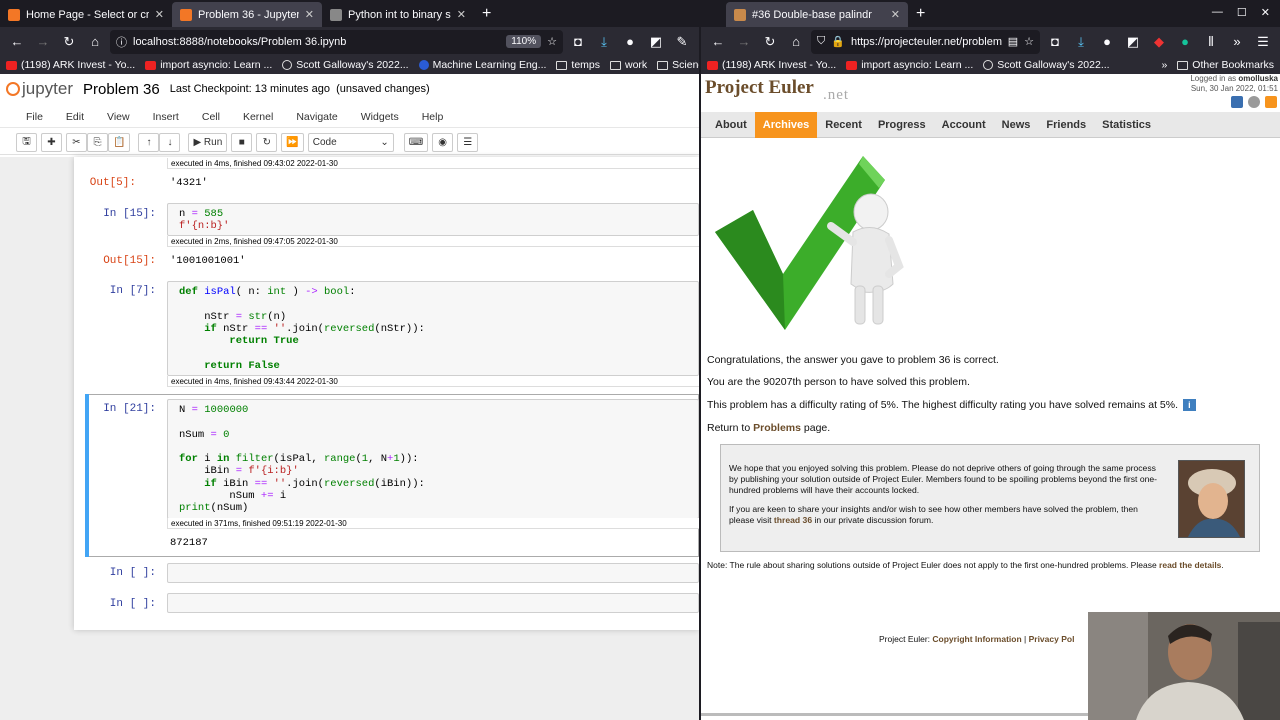 This screenshot has height=720, width=1280. I want to click on save-icon: 🖫, so click(26, 142).